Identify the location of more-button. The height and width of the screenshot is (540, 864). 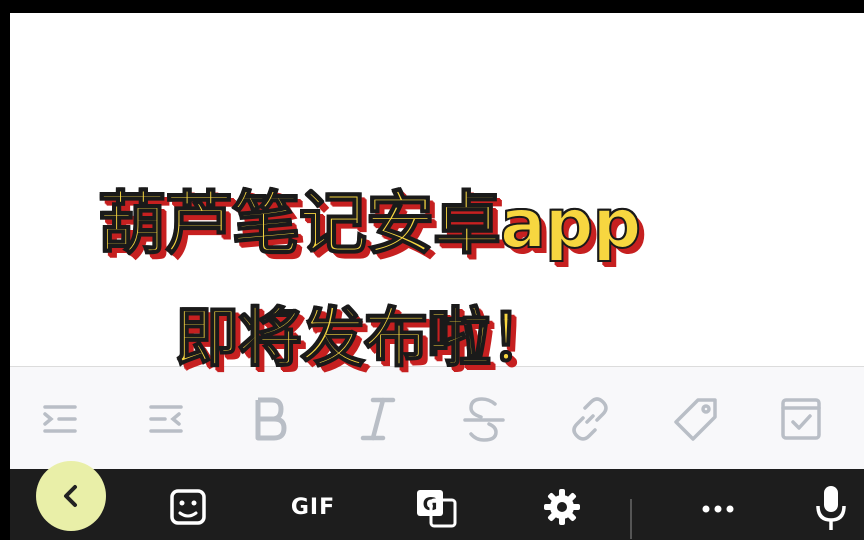
(718, 507).